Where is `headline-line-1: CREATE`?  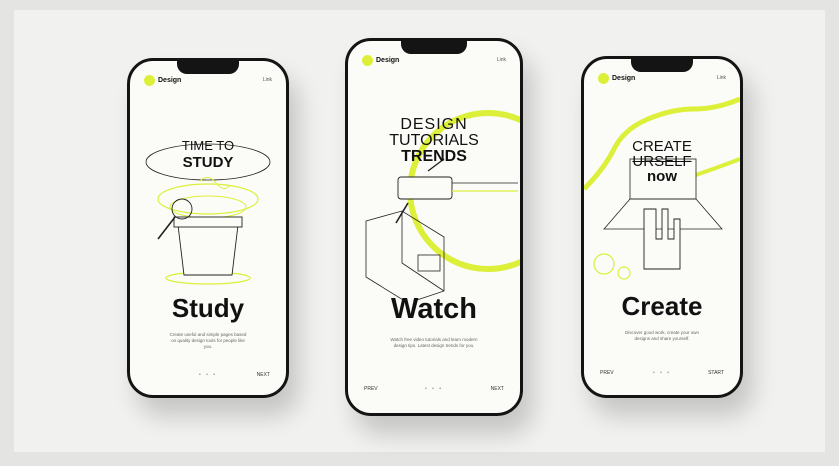 headline-line-1: CREATE is located at coordinates (662, 146).